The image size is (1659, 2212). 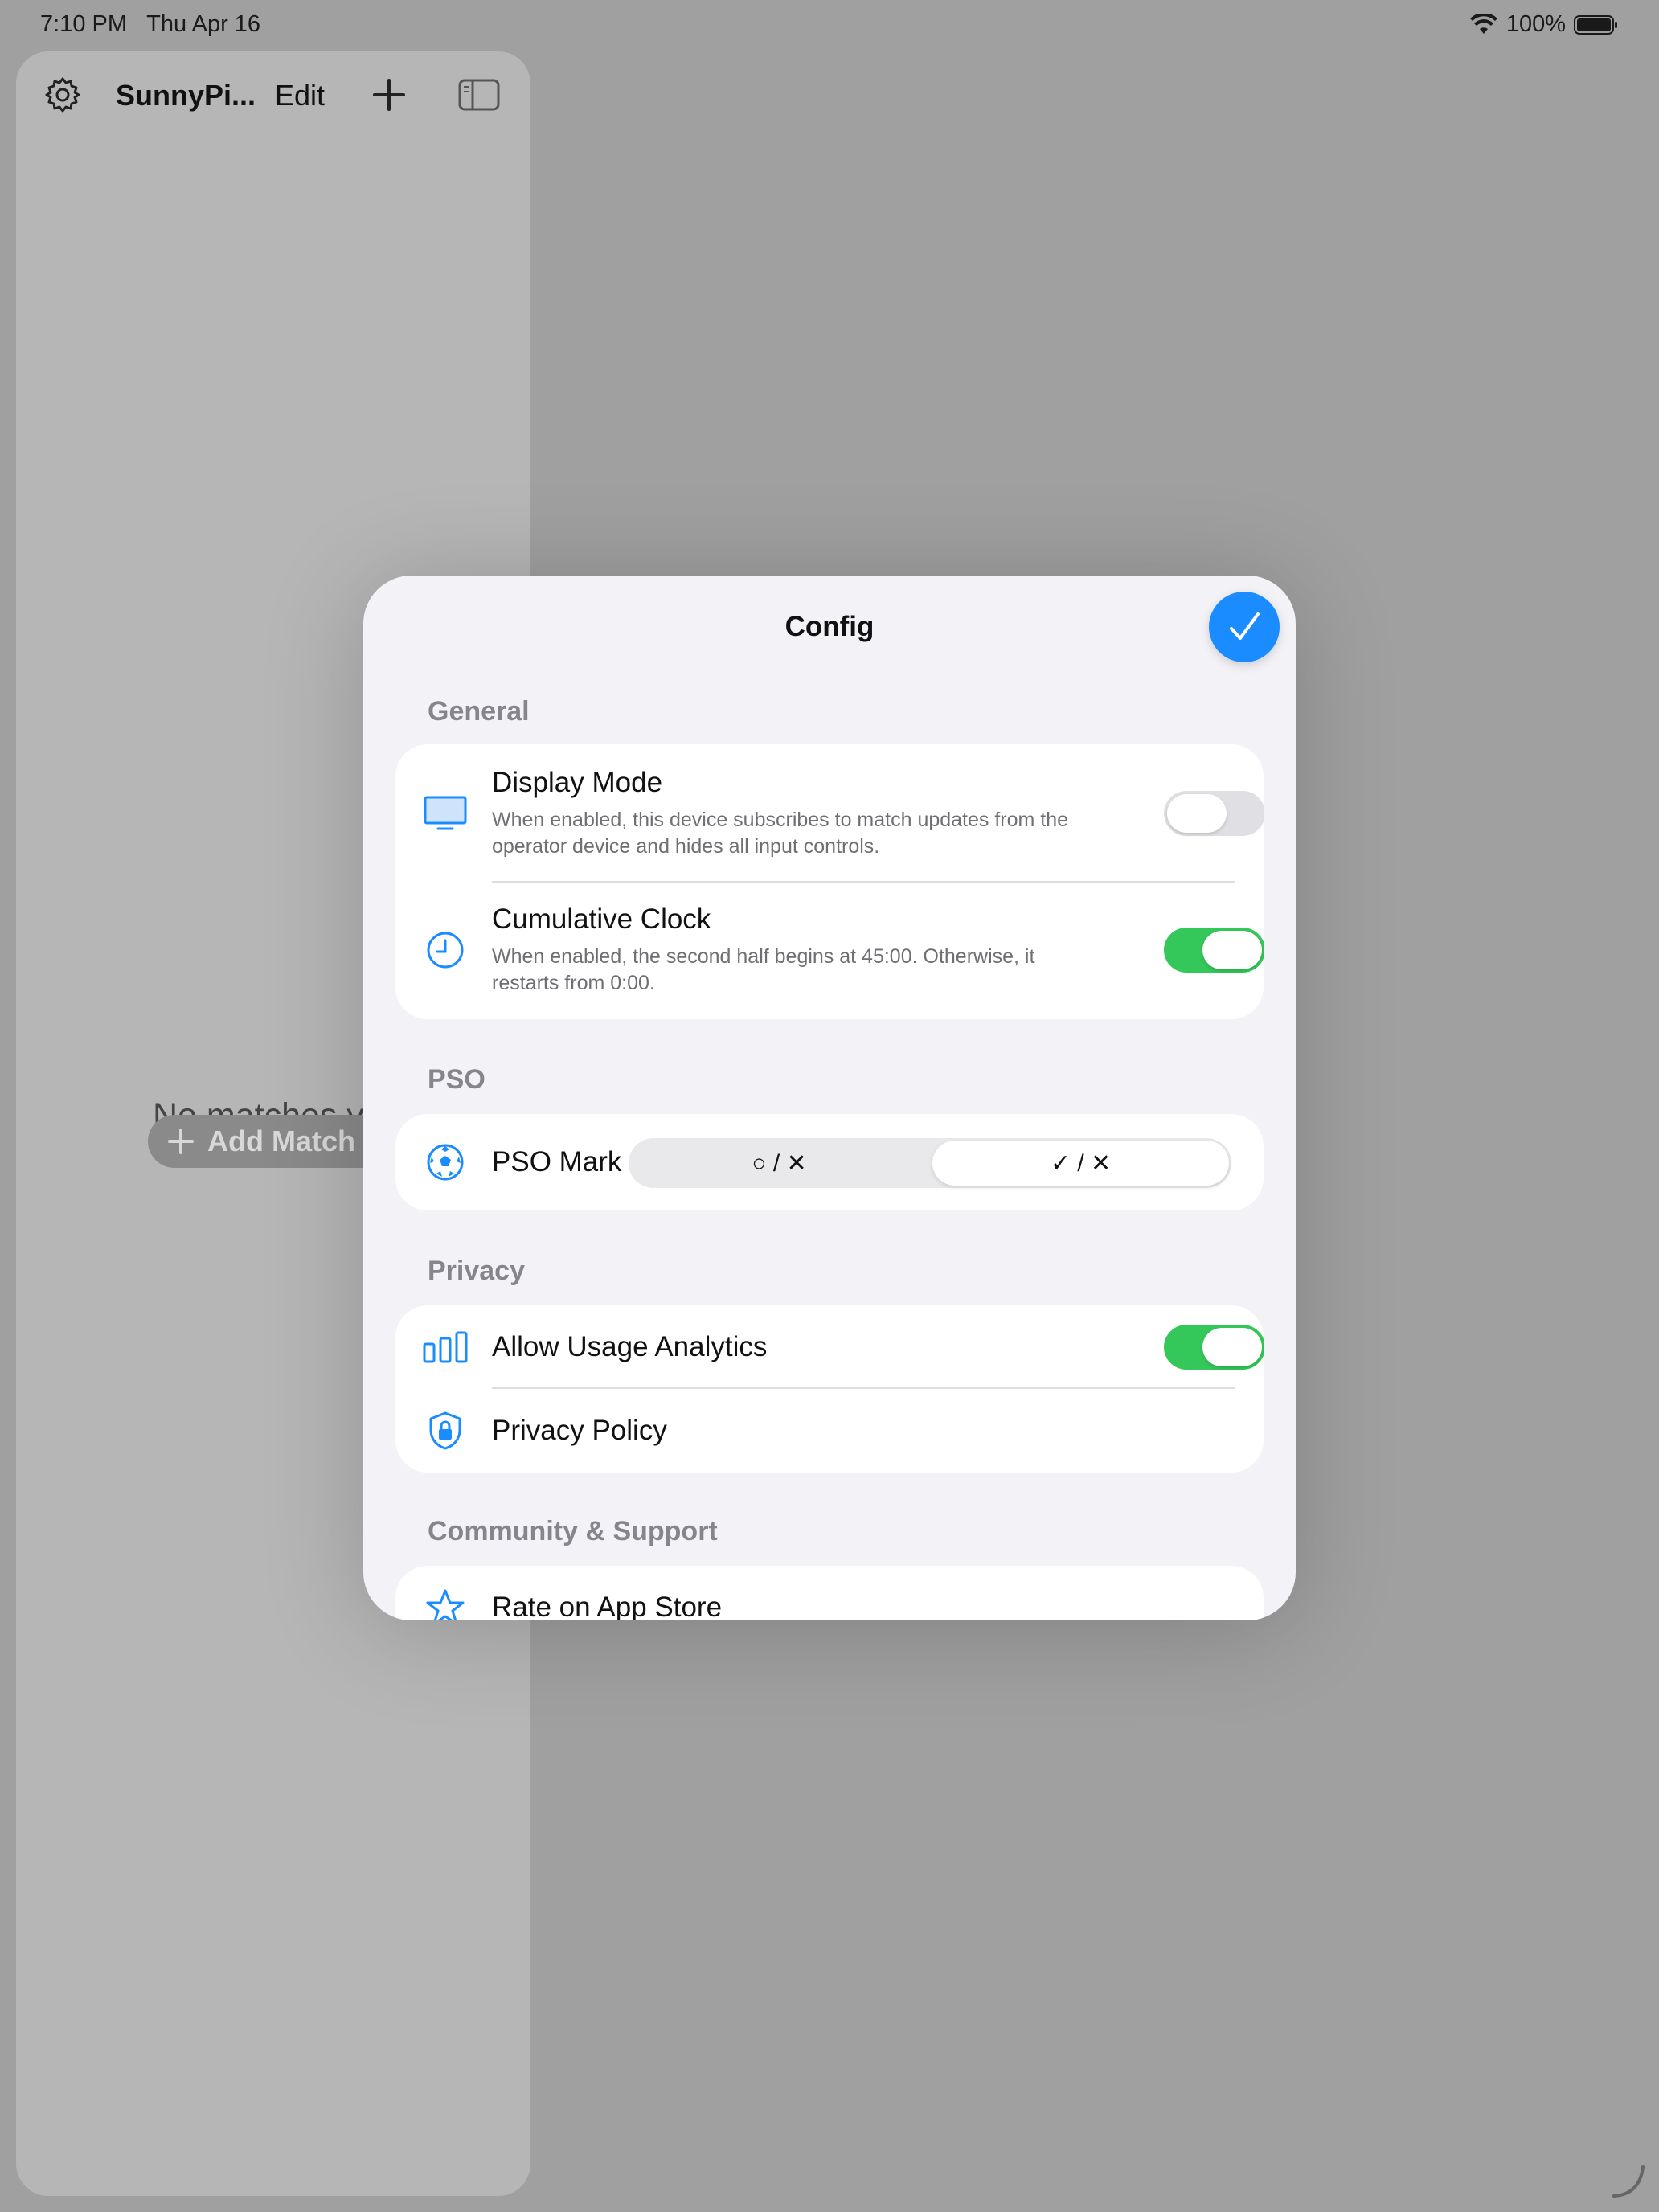 What do you see at coordinates (203, 24) in the screenshot?
I see `status-date-text: Thu Apr 16` at bounding box center [203, 24].